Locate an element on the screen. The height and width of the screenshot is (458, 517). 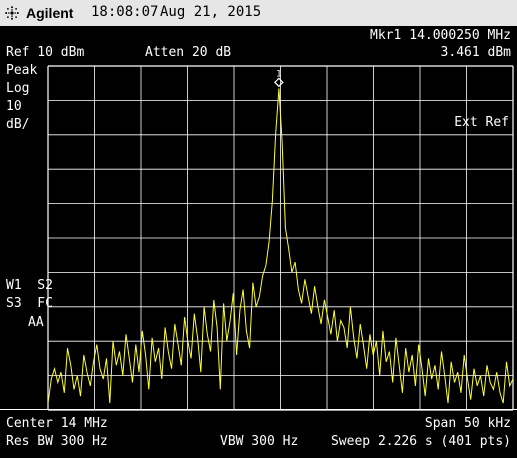
brand-logo: Agilent is located at coordinates (38, 13).